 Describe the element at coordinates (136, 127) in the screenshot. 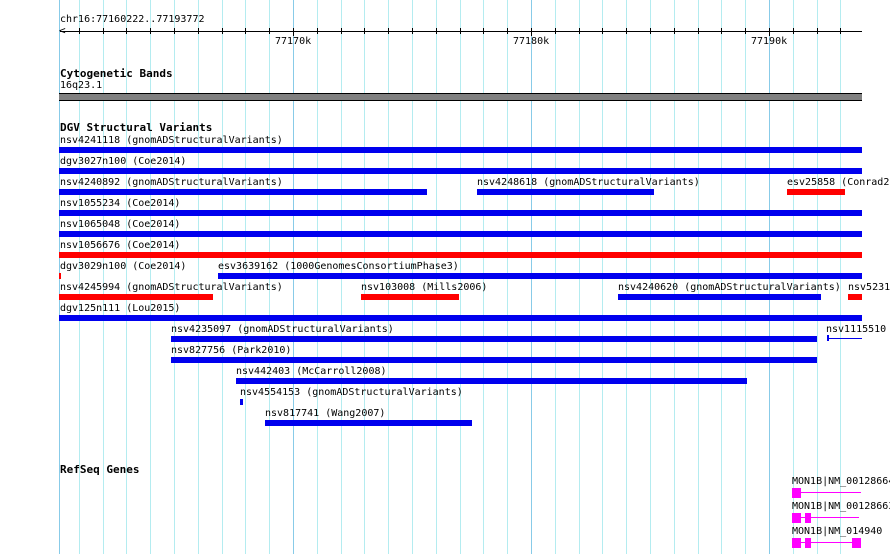

I see `track-title-dgv: DGV Structural Variants` at that location.